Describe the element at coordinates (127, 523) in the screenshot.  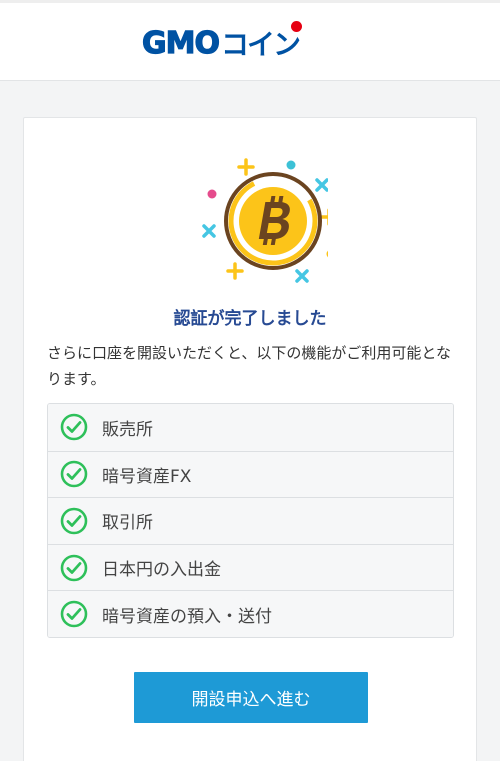
I see `feature-label: 取引所` at that location.